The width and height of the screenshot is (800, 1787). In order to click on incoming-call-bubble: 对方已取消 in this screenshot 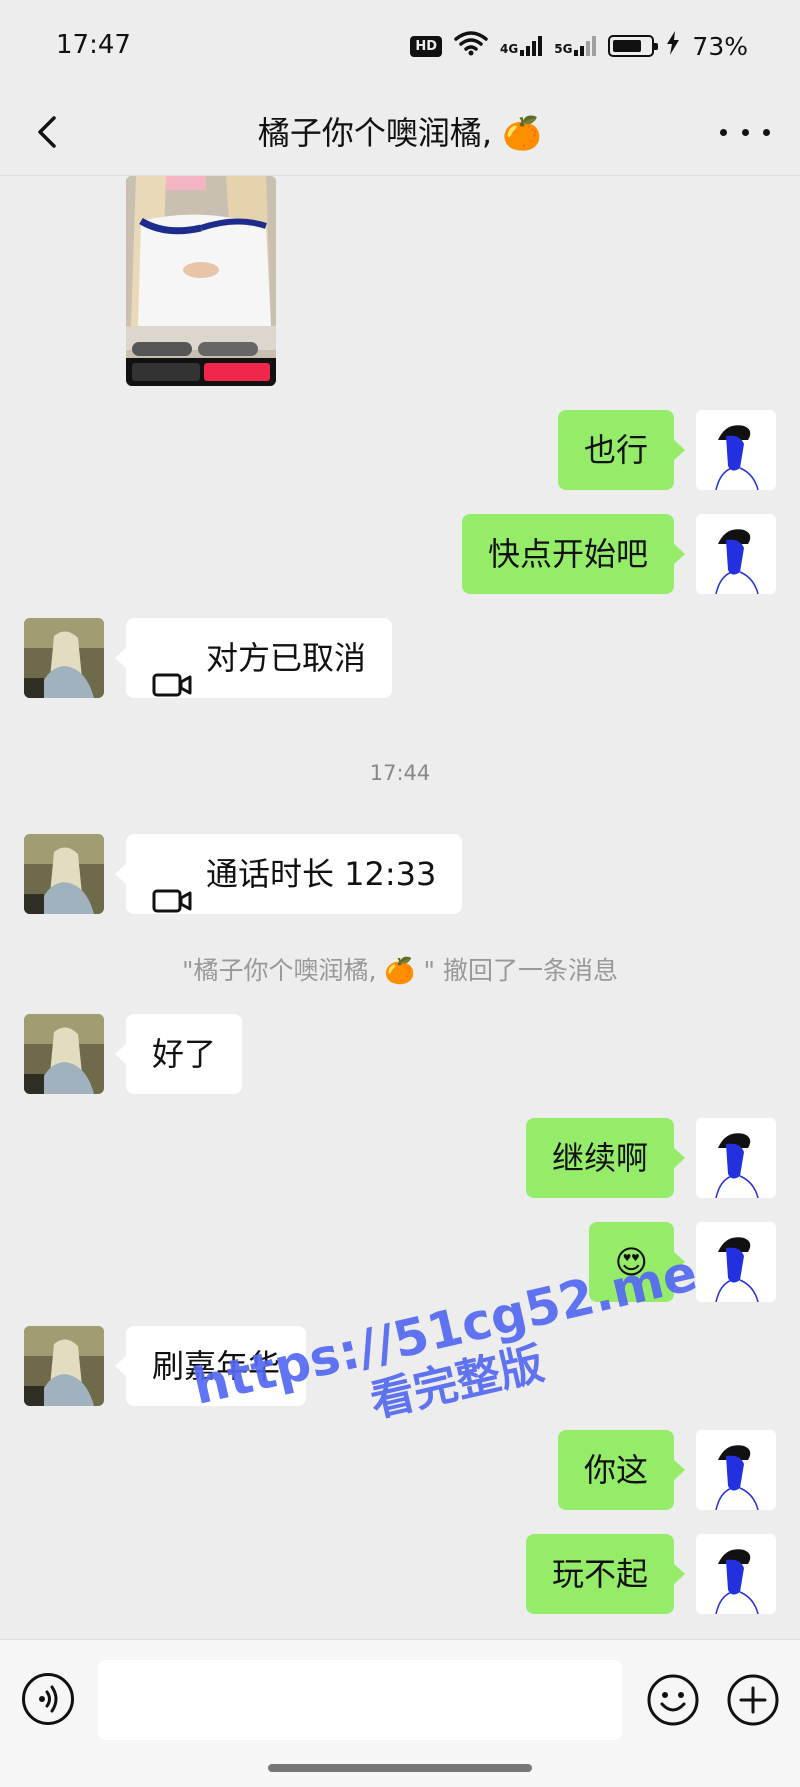, I will do `click(253, 658)`.